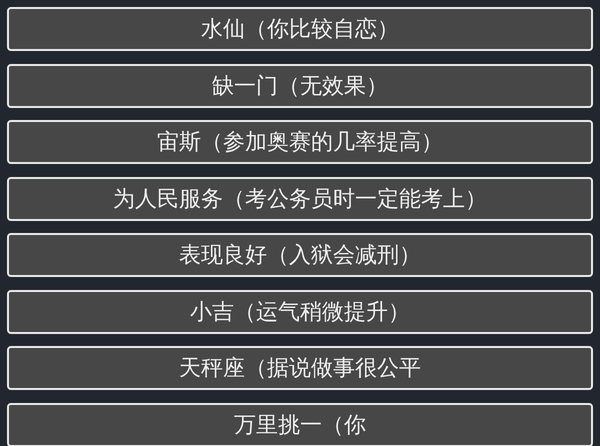 Image resolution: width=600 pixels, height=446 pixels. Describe the element at coordinates (300, 198) in the screenshot. I see `option-button: 为人民服务（考公务员时一定能考上）` at that location.